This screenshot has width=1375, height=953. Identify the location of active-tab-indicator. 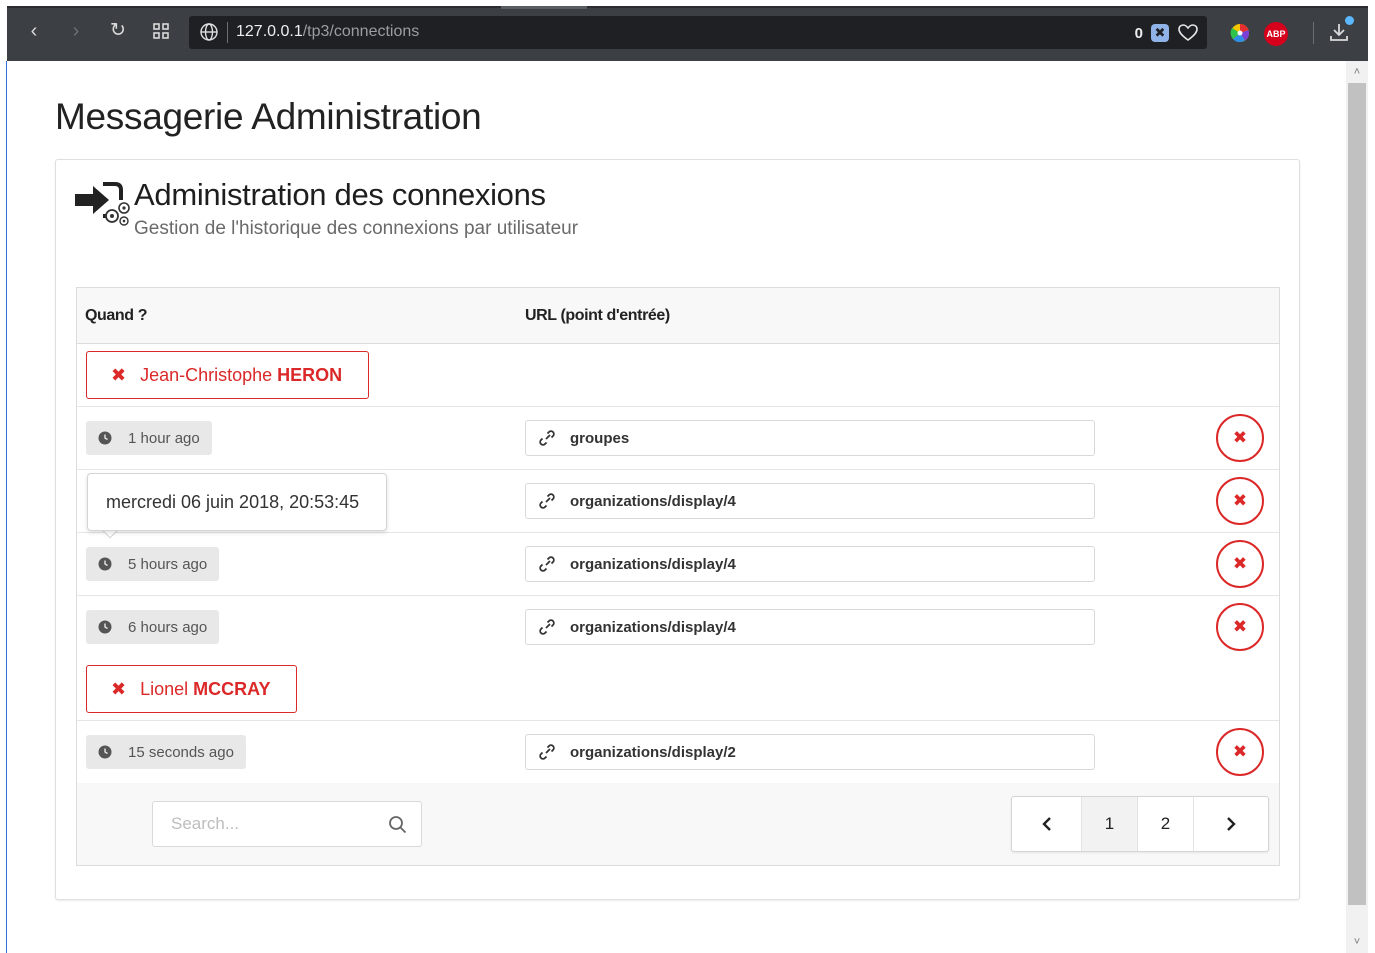
(544, 7).